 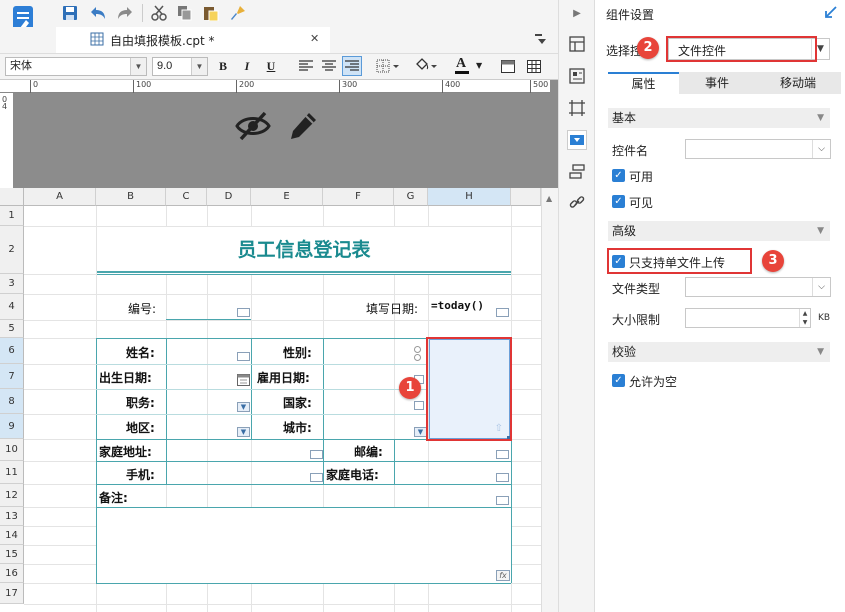 What do you see at coordinates (618, 175) in the screenshot?
I see `enabled-checkbox: ✓` at bounding box center [618, 175].